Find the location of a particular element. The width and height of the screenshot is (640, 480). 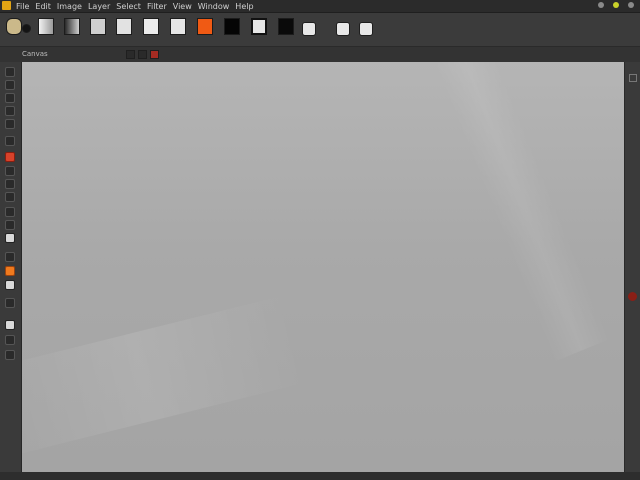

mask-tool-icon is located at coordinates (10, 325).